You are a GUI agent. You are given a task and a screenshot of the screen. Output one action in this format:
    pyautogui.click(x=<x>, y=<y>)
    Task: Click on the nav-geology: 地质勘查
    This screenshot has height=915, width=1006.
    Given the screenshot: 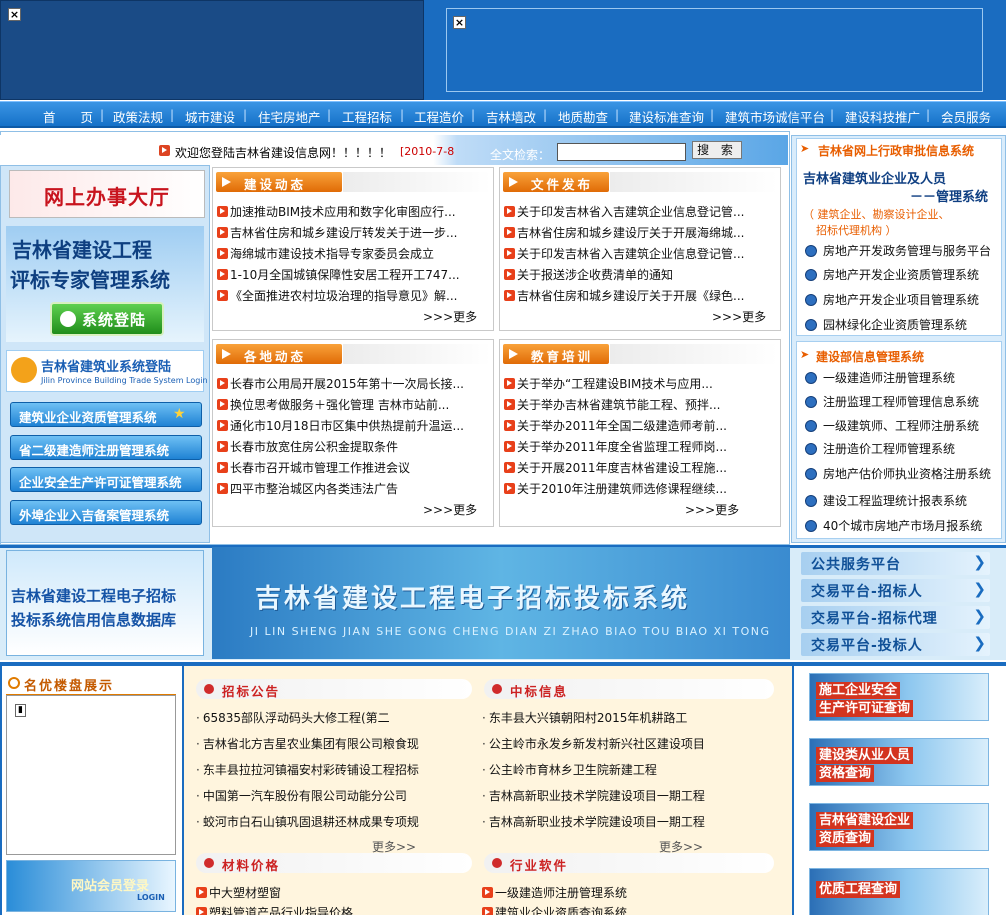 What is the action you would take?
    pyautogui.click(x=583, y=116)
    